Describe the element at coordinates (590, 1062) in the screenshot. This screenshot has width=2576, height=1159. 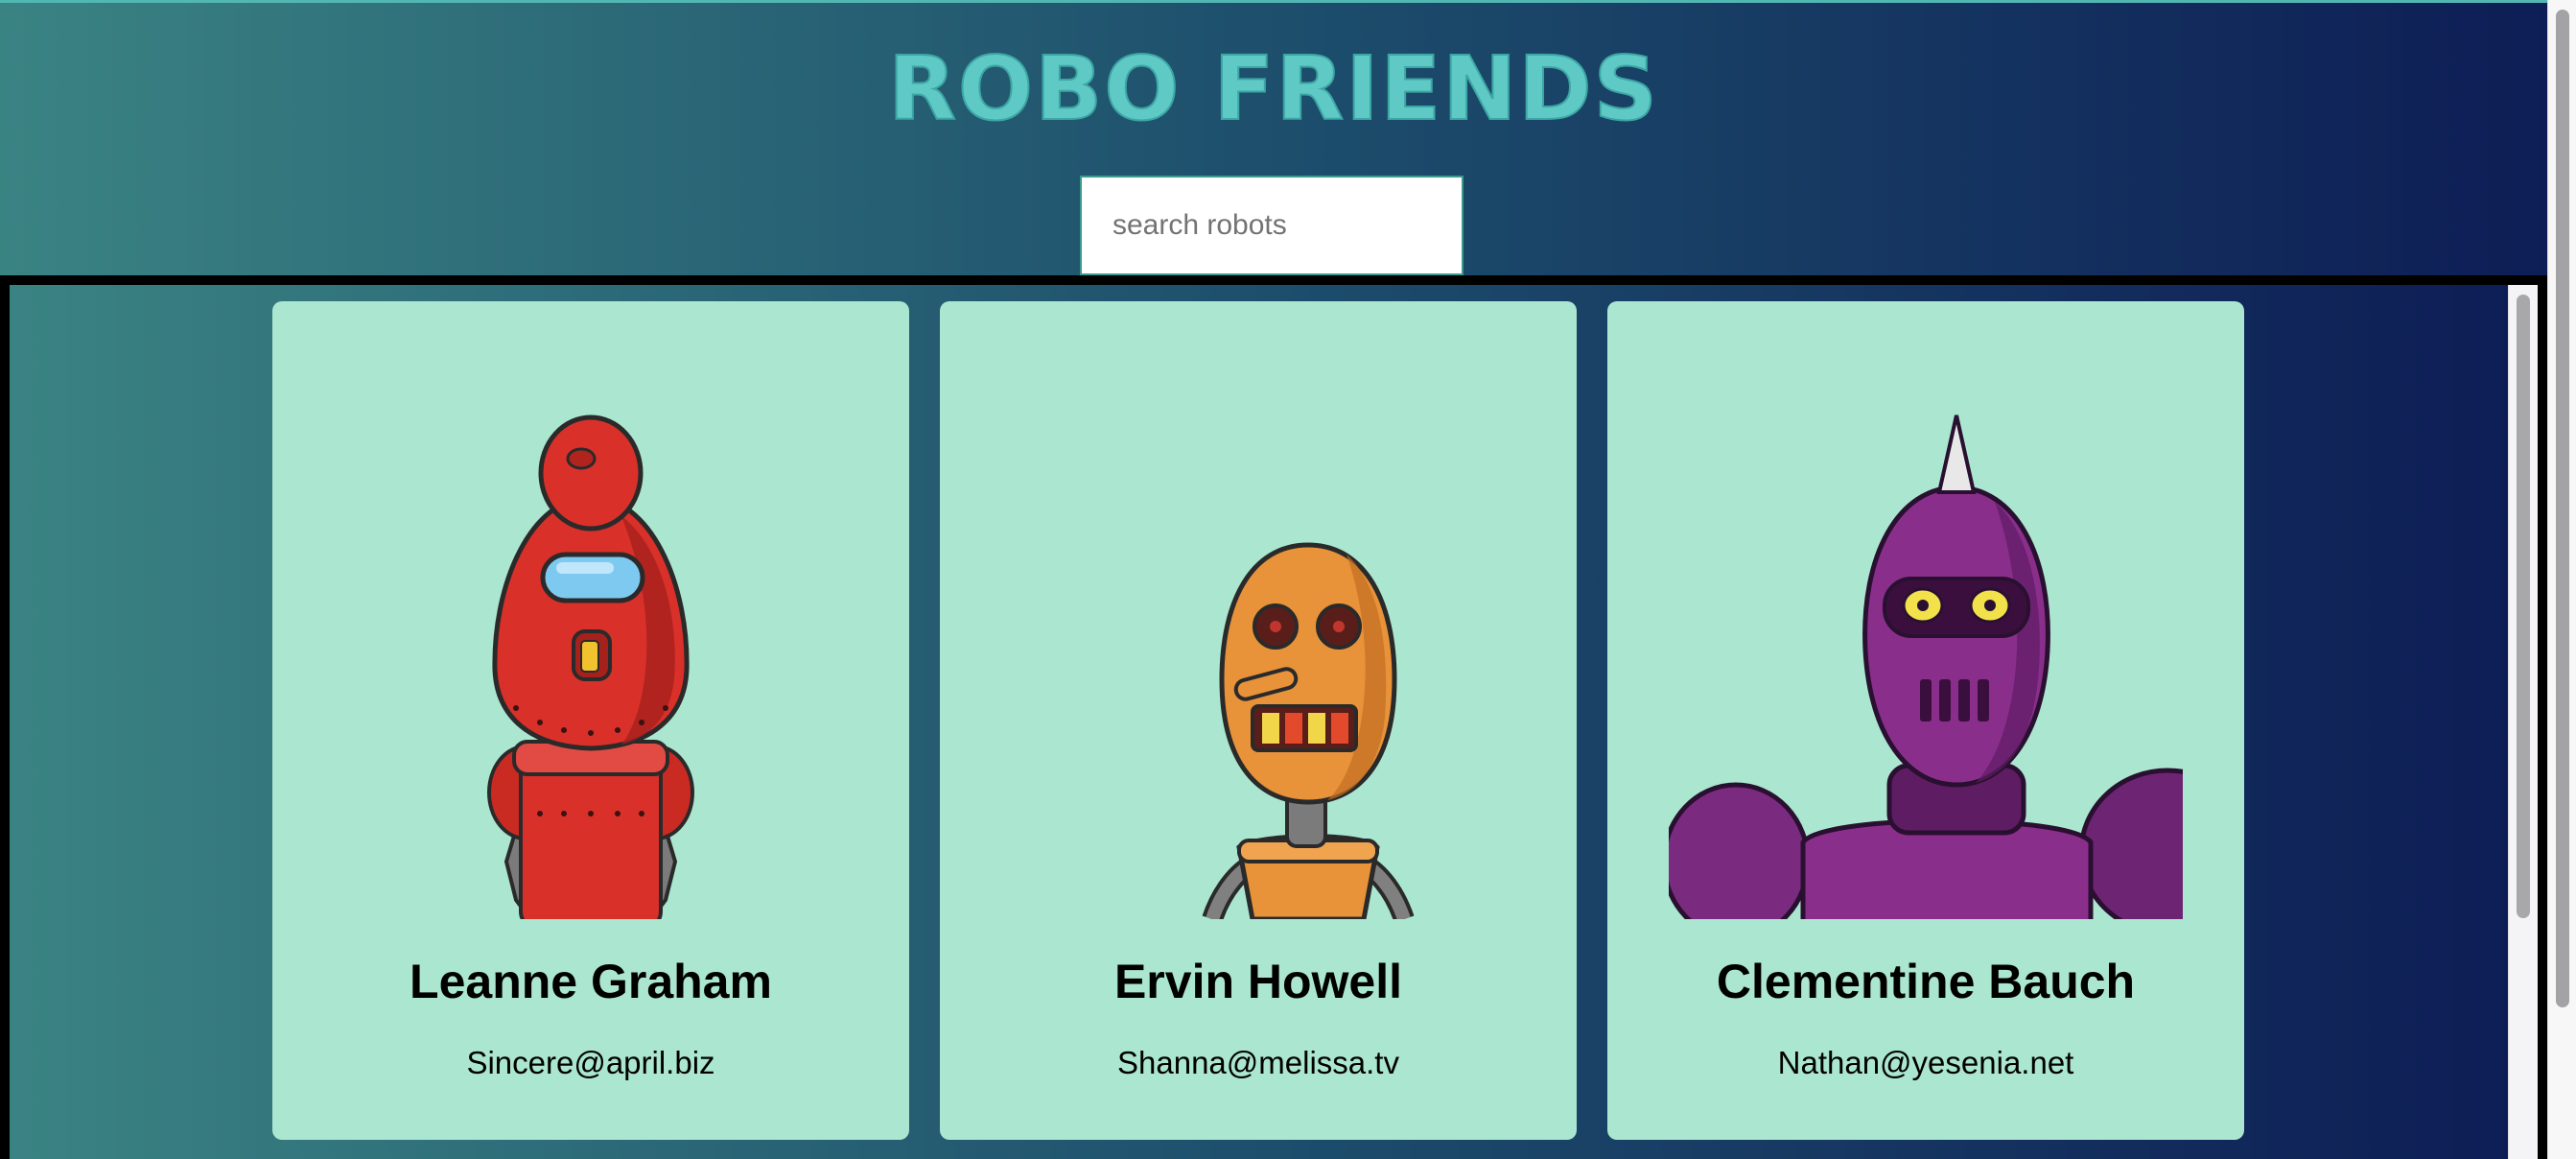
I see `robot-email: Sincere@april.biz` at that location.